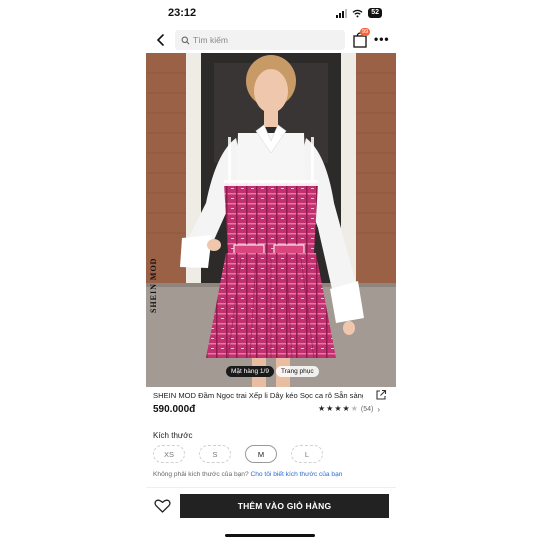 The height and width of the screenshot is (543, 543). Describe the element at coordinates (169, 454) in the screenshot. I see `size-option-xs: XS` at that location.